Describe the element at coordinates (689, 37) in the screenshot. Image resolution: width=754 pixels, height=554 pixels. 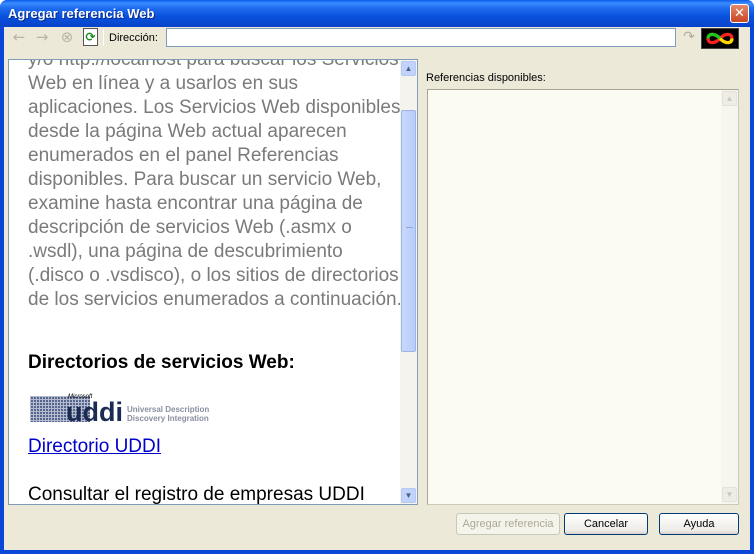
I see `go-arrow-icon: ↷` at that location.